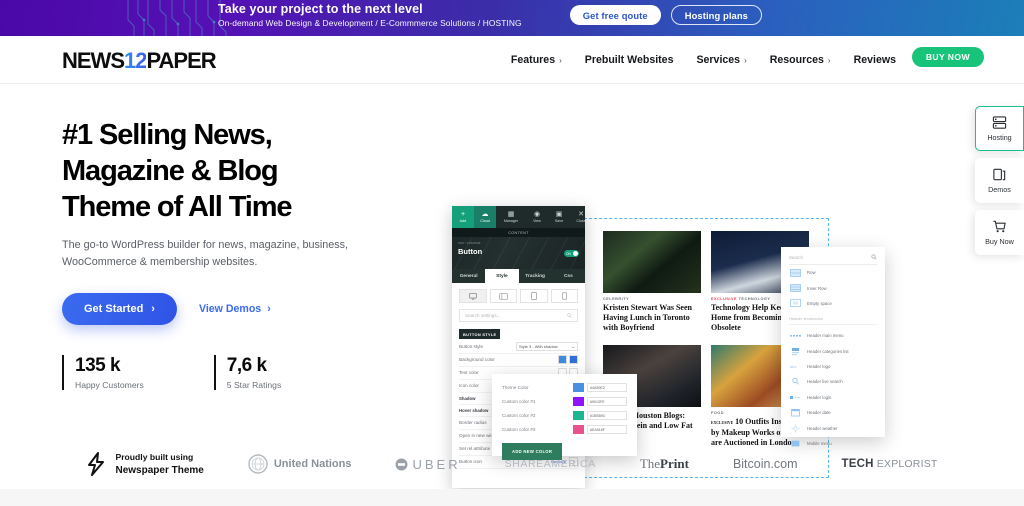  Describe the element at coordinates (258, 464) in the screenshot. I see `united-nations-icon` at that location.